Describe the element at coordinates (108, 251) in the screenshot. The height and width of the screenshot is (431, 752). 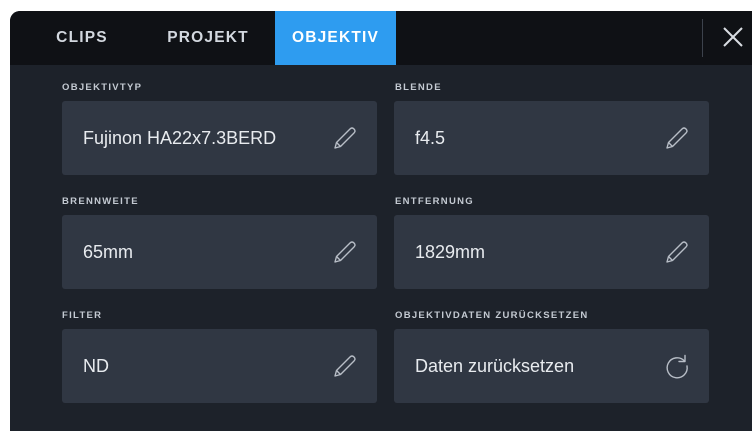
I see `focal-length-value: 65mm` at that location.